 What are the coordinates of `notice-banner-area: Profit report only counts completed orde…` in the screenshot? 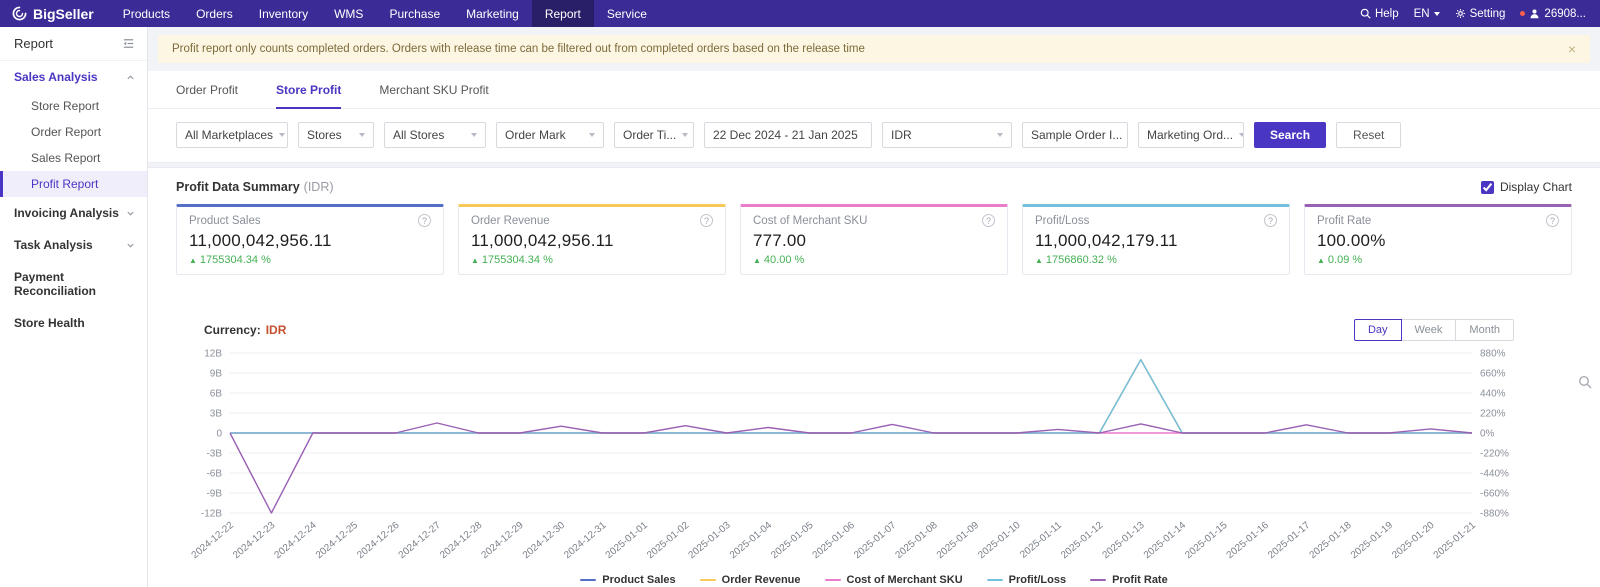 It's located at (874, 49).